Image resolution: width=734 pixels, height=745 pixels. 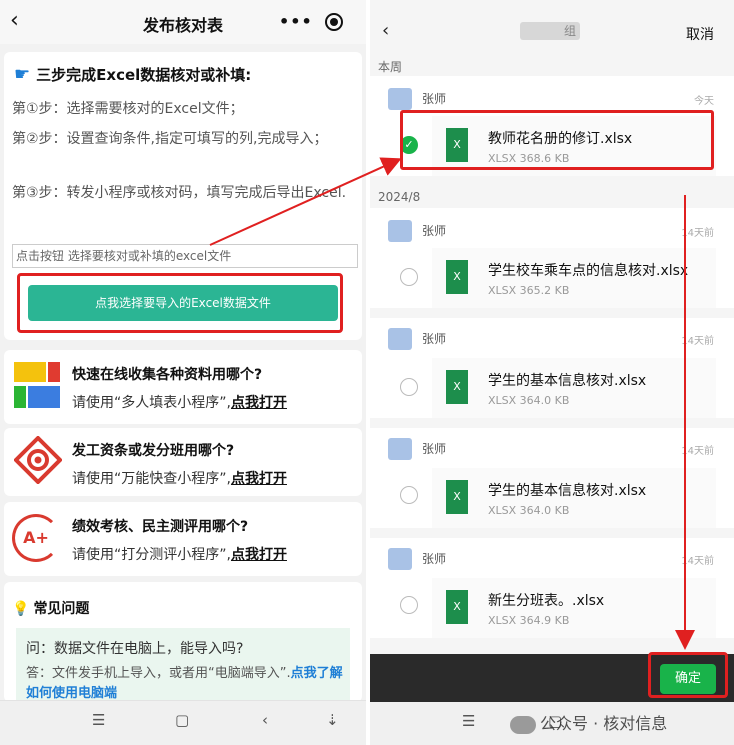 What do you see at coordinates (557, 140) in the screenshot?
I see `highlight-box-file` at bounding box center [557, 140].